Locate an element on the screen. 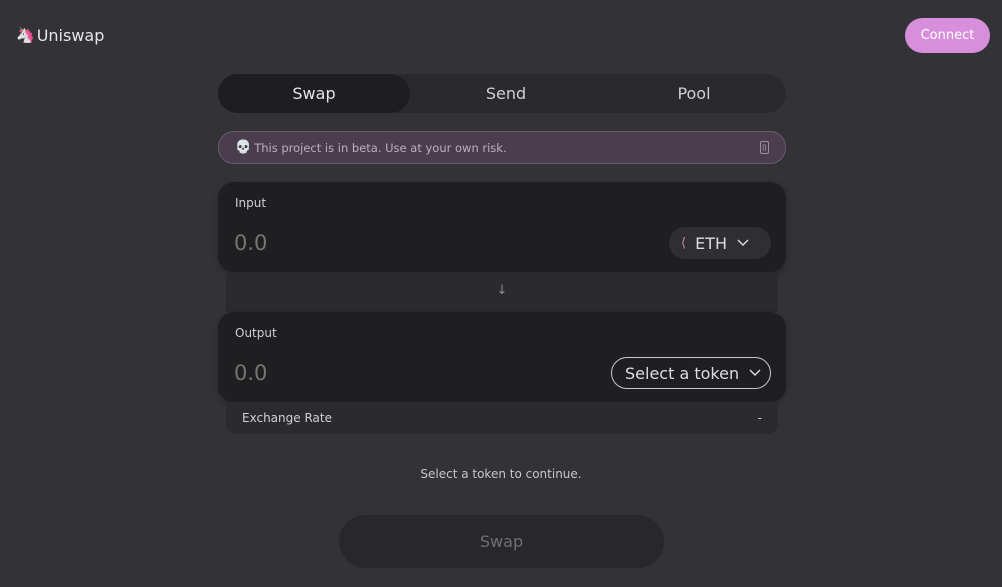 This screenshot has width=1002, height=587. nav-tabs: Swap Send Pool is located at coordinates (502, 93).